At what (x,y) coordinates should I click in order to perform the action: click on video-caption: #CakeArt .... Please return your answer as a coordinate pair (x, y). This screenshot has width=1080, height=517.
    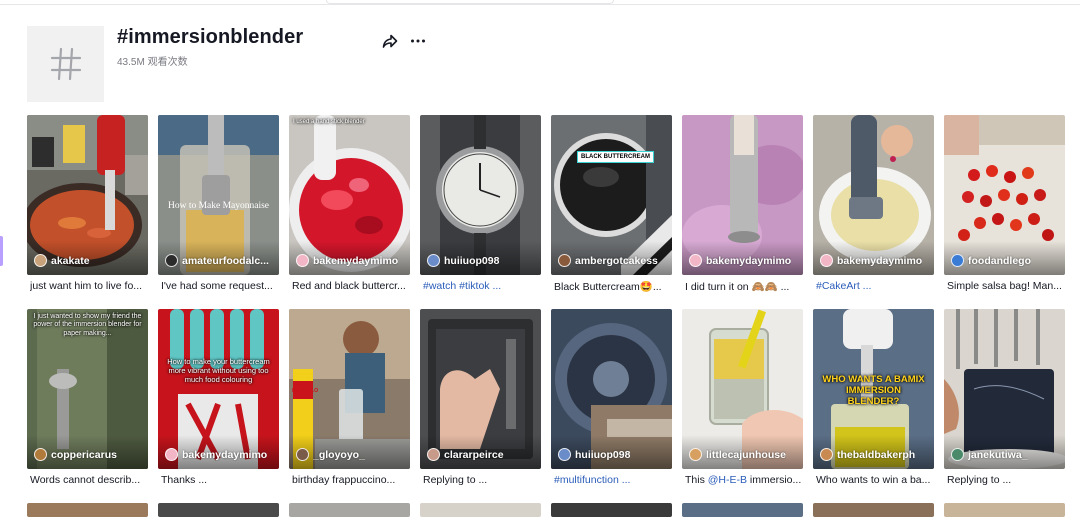
    Looking at the image, I should click on (875, 286).